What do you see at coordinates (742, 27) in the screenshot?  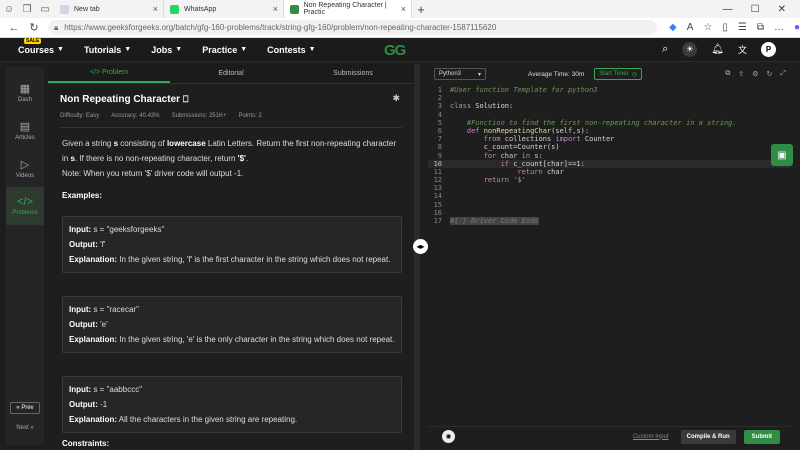 I see `favorites-bar-icon: ☰` at bounding box center [742, 27].